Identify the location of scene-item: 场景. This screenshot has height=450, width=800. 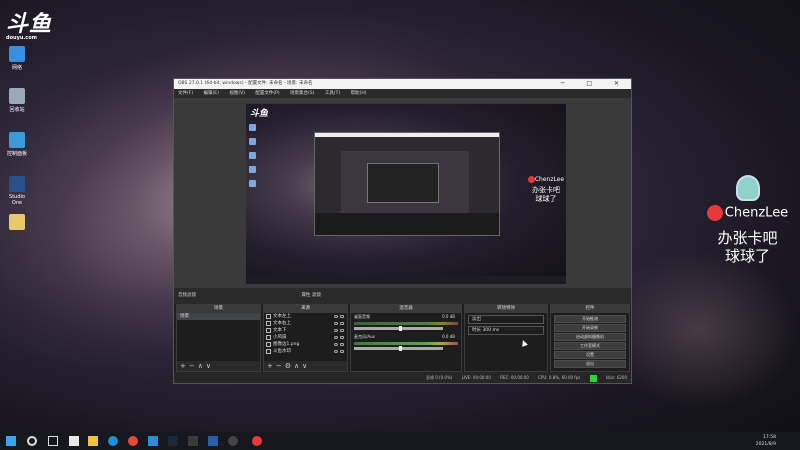
(218, 316).